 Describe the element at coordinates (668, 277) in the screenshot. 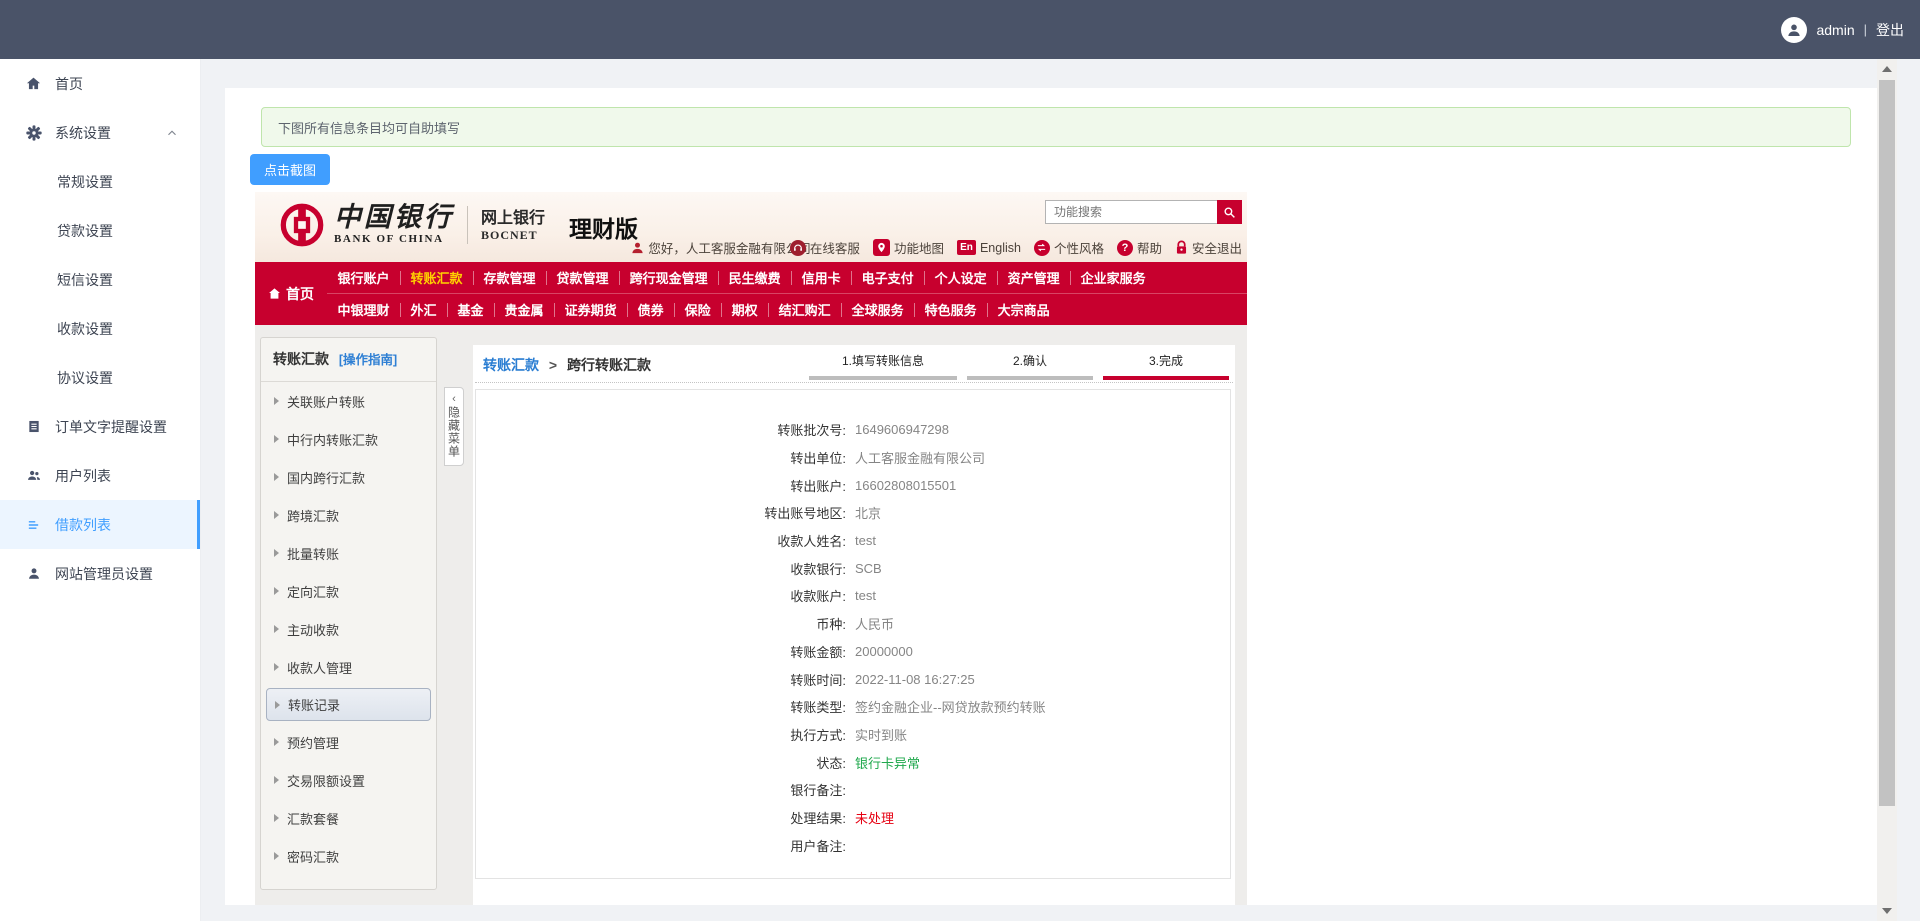

I see `nav-item: 跨行现金管理` at that location.